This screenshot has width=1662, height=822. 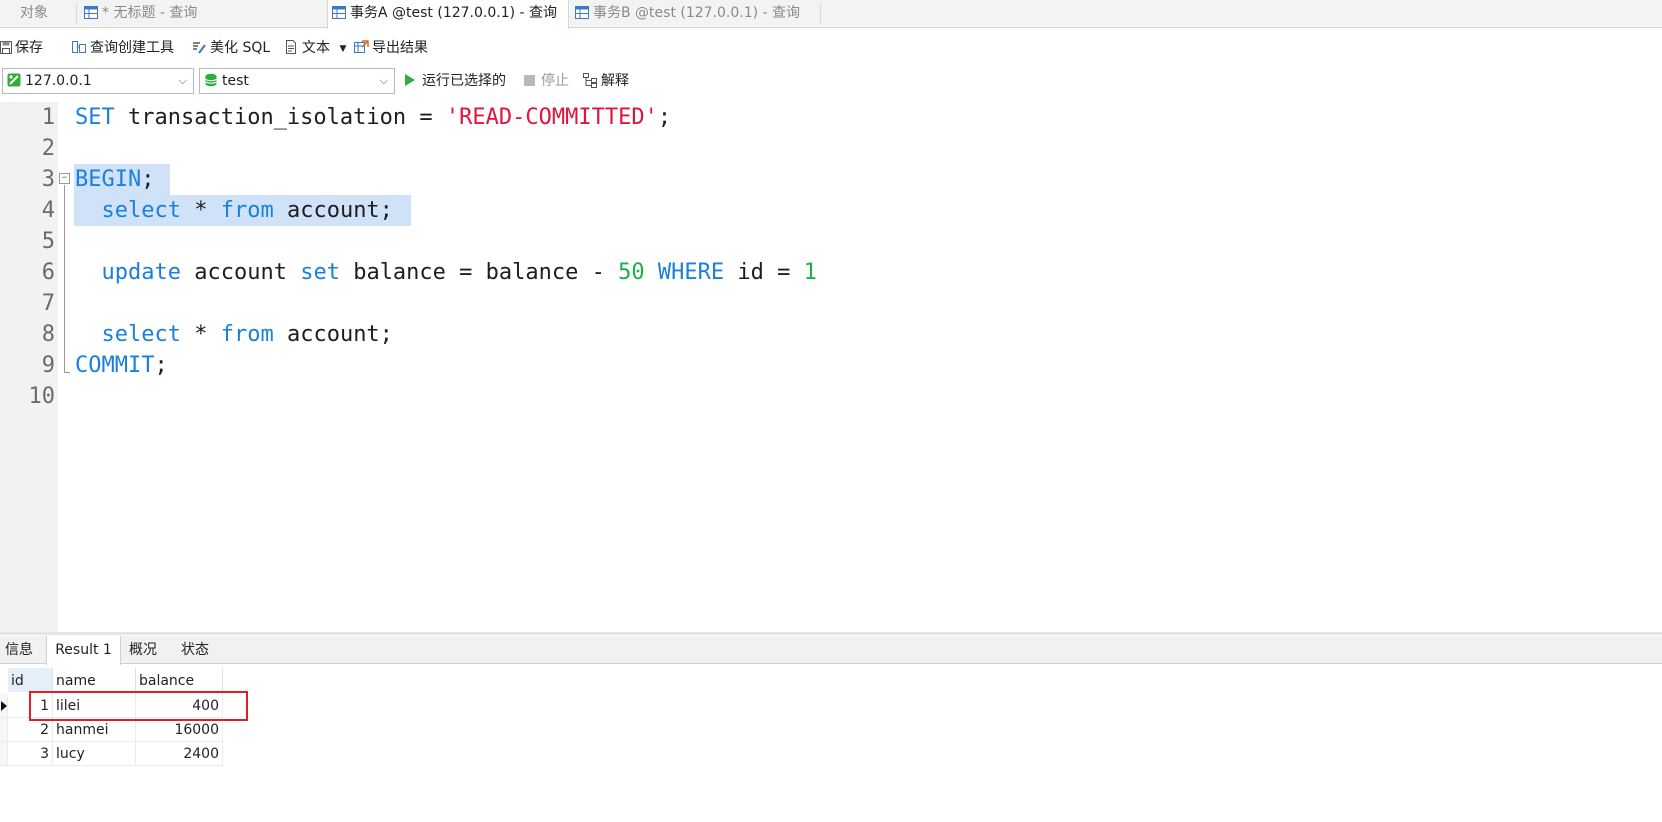 What do you see at coordinates (48, 241) in the screenshot?
I see `line-number: 5` at bounding box center [48, 241].